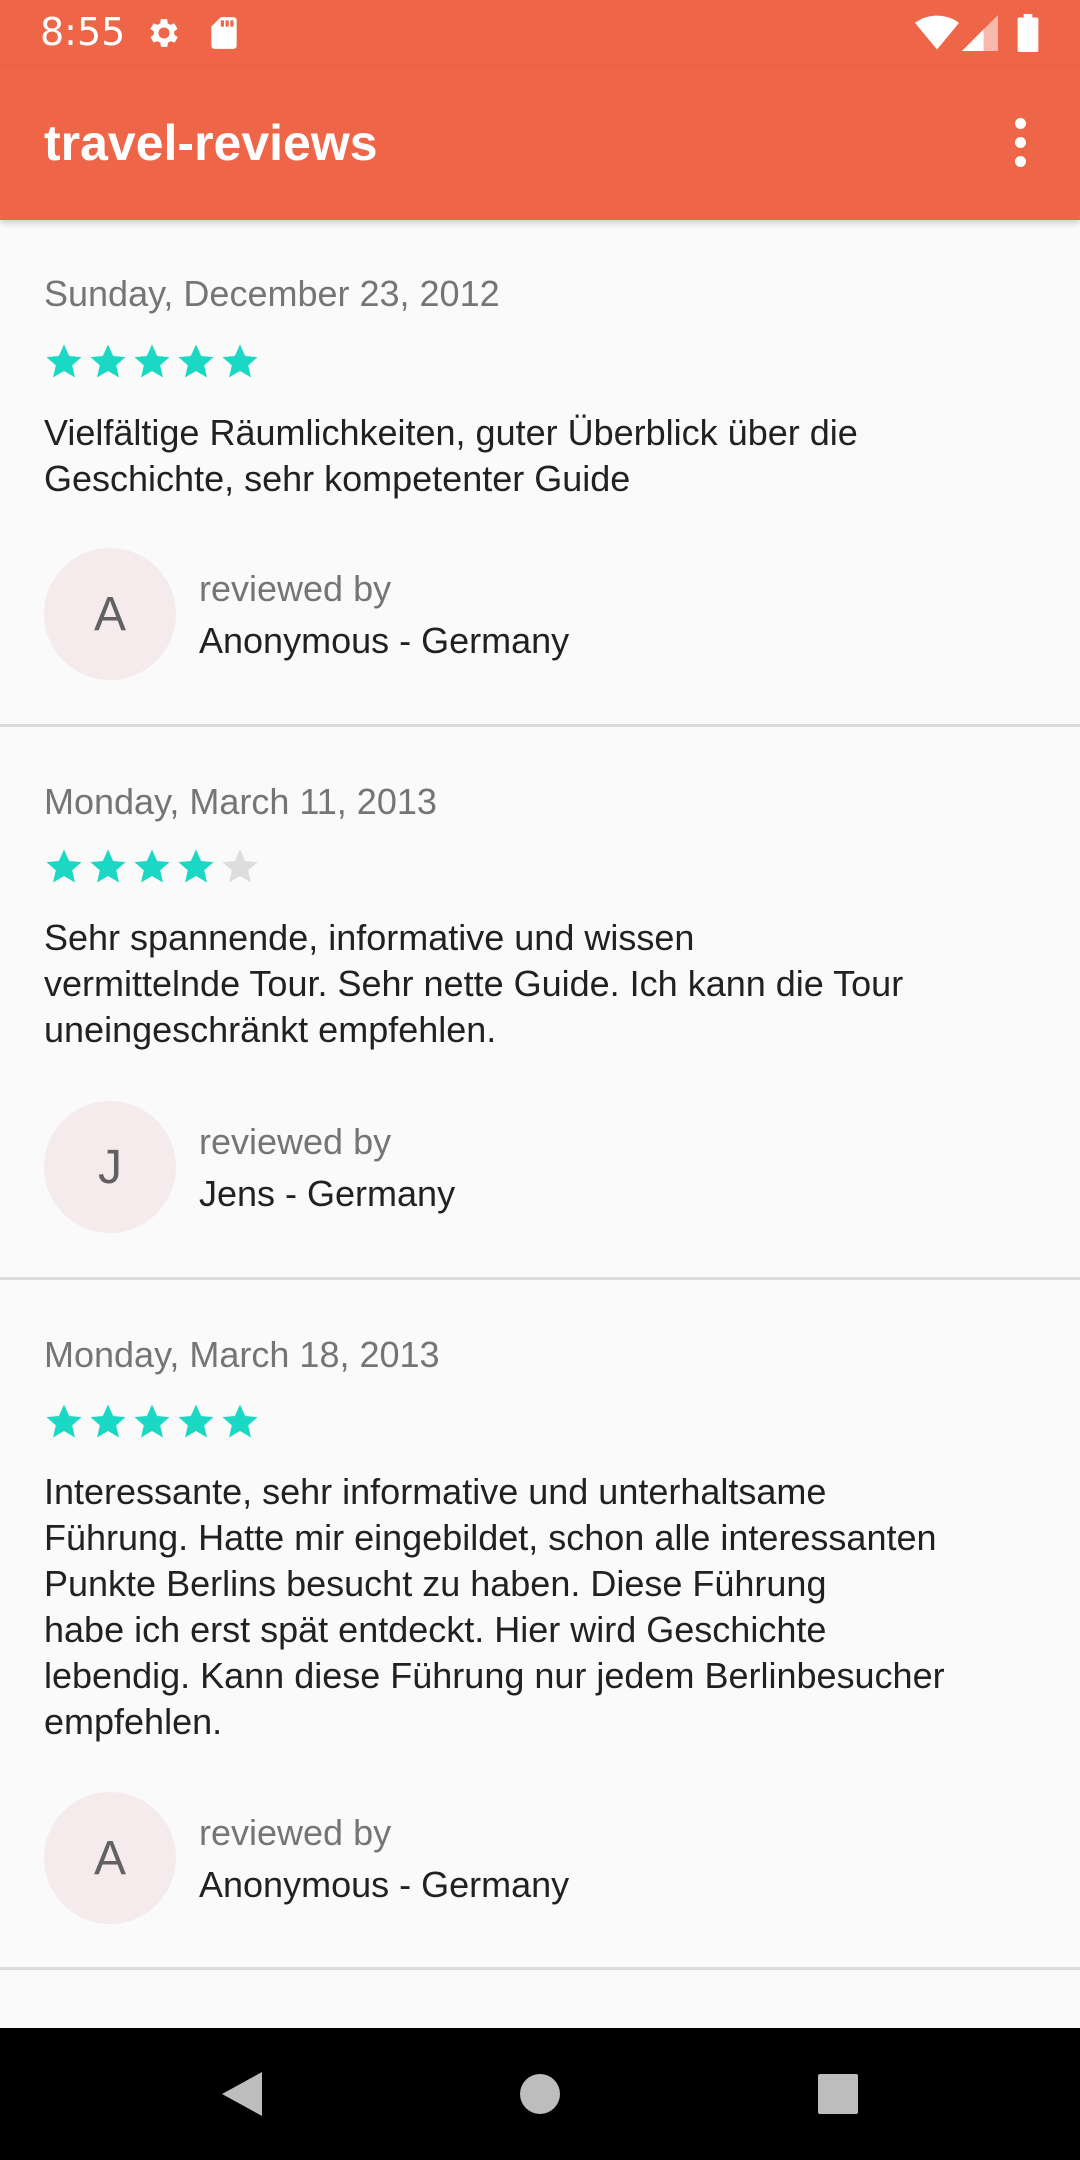 The width and height of the screenshot is (1080, 2160). What do you see at coordinates (240, 801) in the screenshot?
I see `review-date: Monday, March 11, 2013` at bounding box center [240, 801].